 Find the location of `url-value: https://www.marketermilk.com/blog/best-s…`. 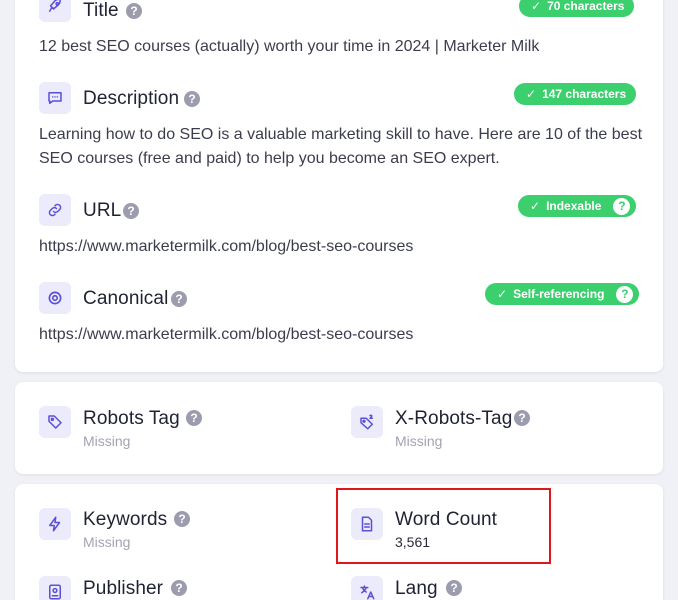

url-value: https://www.marketermilk.com/blog/best-s… is located at coordinates (226, 246).